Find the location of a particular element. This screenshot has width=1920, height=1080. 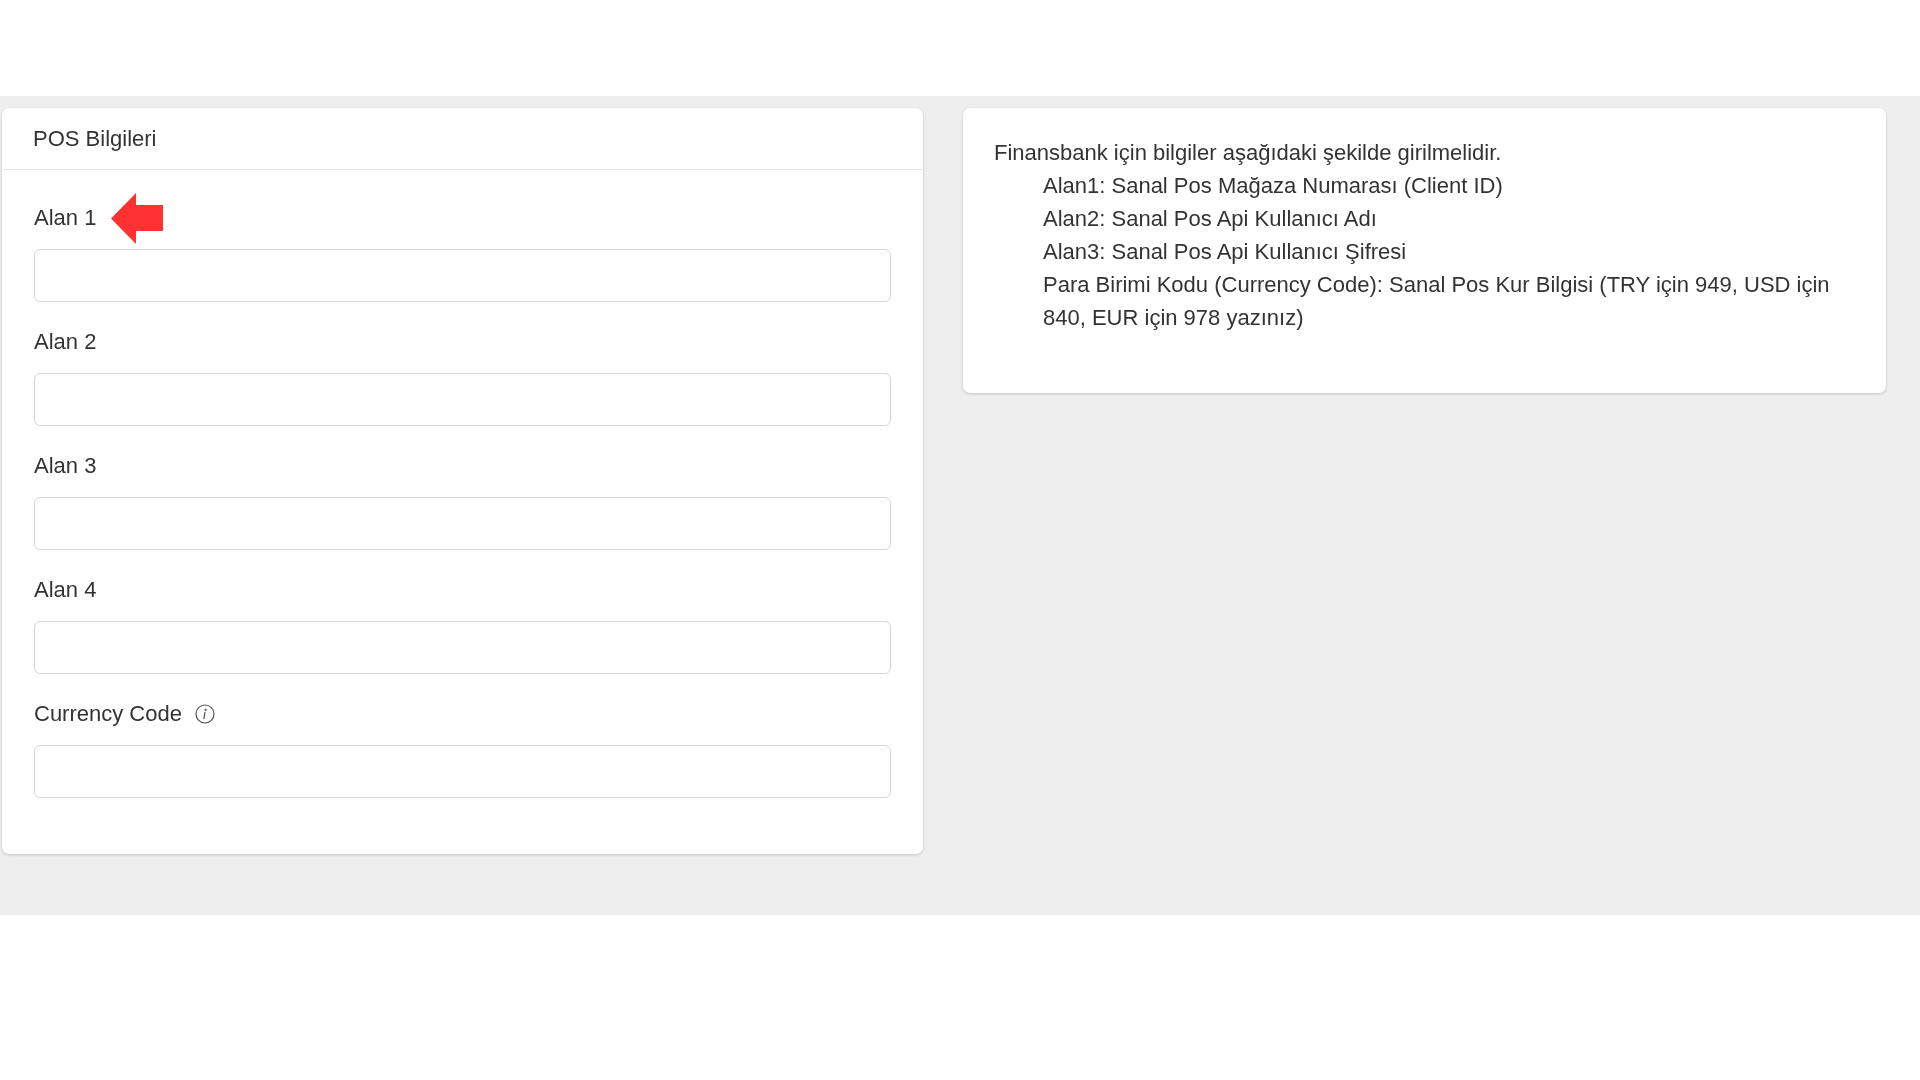

panel-title: POS Bilgileri is located at coordinates (95, 138).